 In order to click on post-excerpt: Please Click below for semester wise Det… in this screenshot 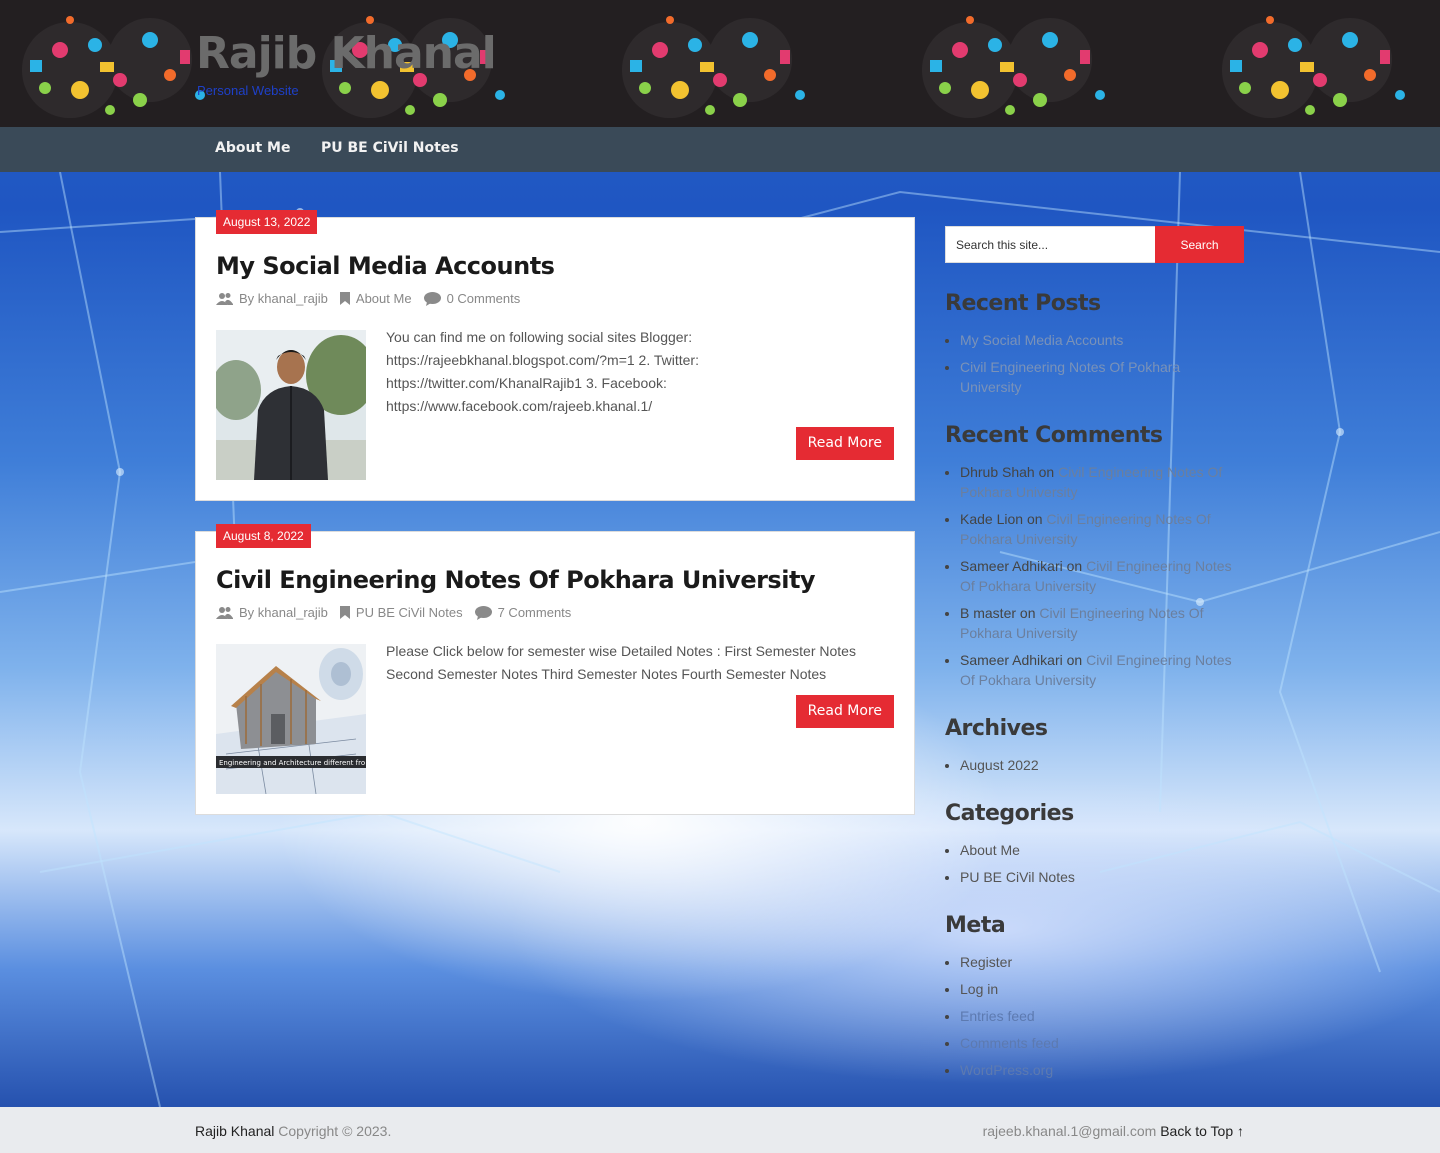, I will do `click(621, 662)`.